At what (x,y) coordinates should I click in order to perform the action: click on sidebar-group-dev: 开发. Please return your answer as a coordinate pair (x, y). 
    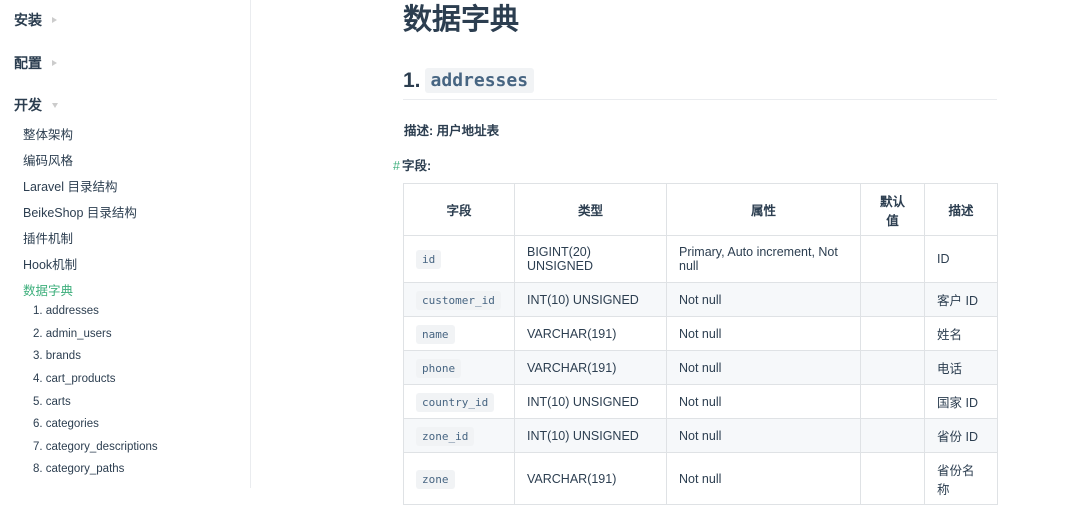
    Looking at the image, I should click on (36, 105).